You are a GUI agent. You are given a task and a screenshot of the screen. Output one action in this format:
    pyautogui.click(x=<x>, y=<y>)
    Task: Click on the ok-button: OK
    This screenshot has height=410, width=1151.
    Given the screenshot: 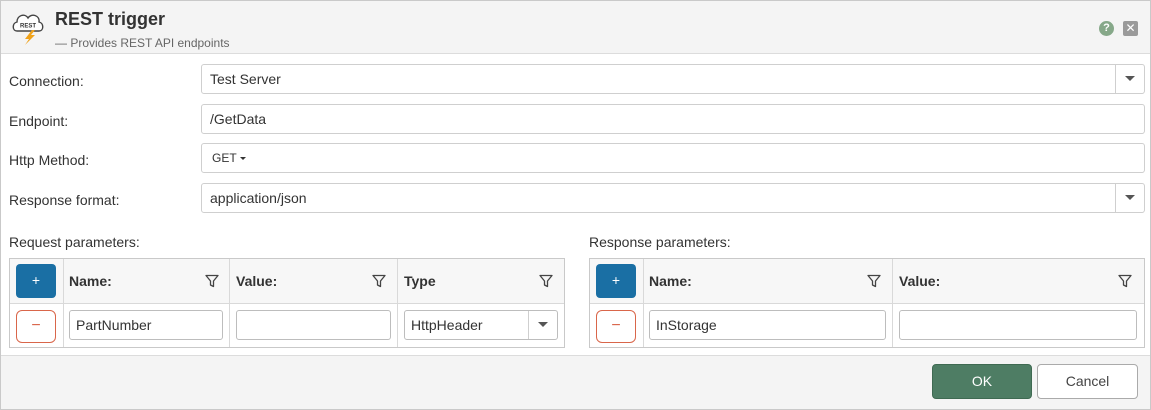 What is the action you would take?
    pyautogui.click(x=982, y=381)
    